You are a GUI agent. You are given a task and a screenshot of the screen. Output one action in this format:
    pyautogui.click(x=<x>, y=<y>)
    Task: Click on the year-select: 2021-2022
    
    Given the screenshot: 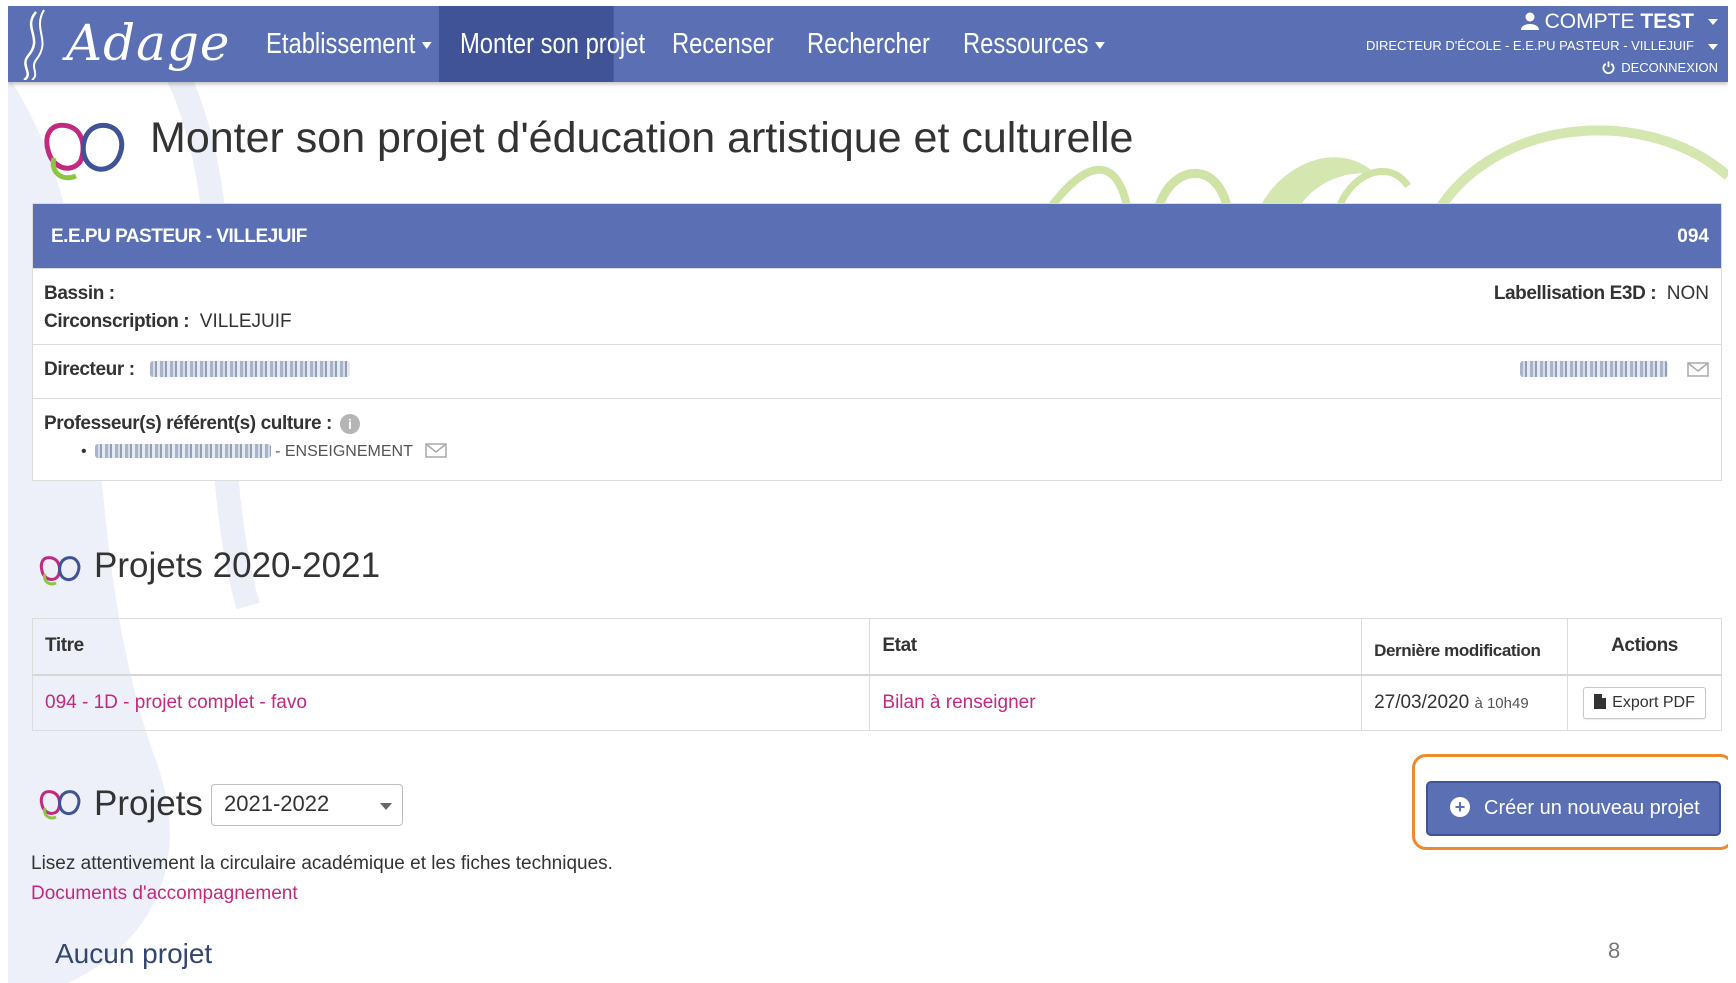 What is the action you would take?
    pyautogui.click(x=307, y=805)
    